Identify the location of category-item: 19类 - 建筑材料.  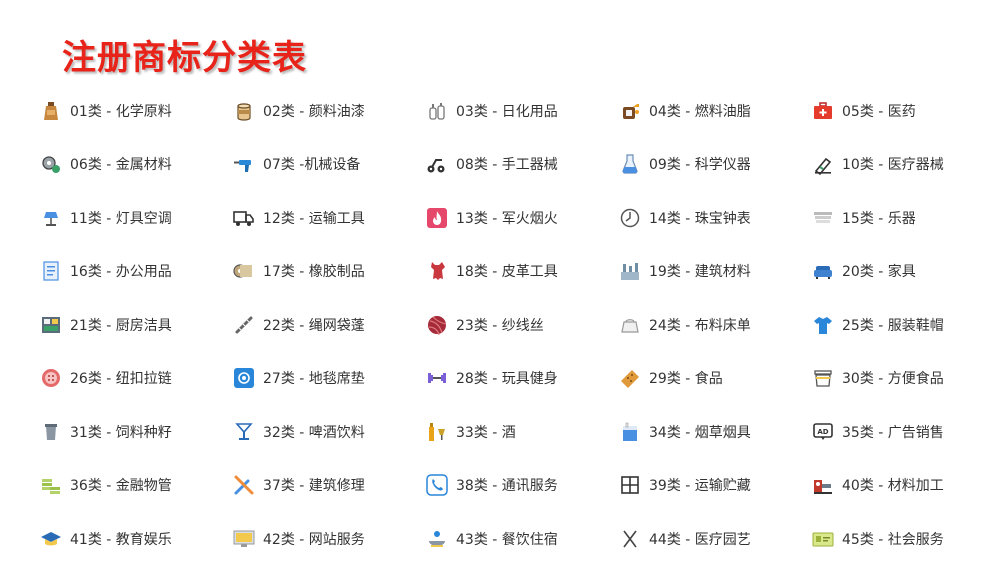
(715, 272).